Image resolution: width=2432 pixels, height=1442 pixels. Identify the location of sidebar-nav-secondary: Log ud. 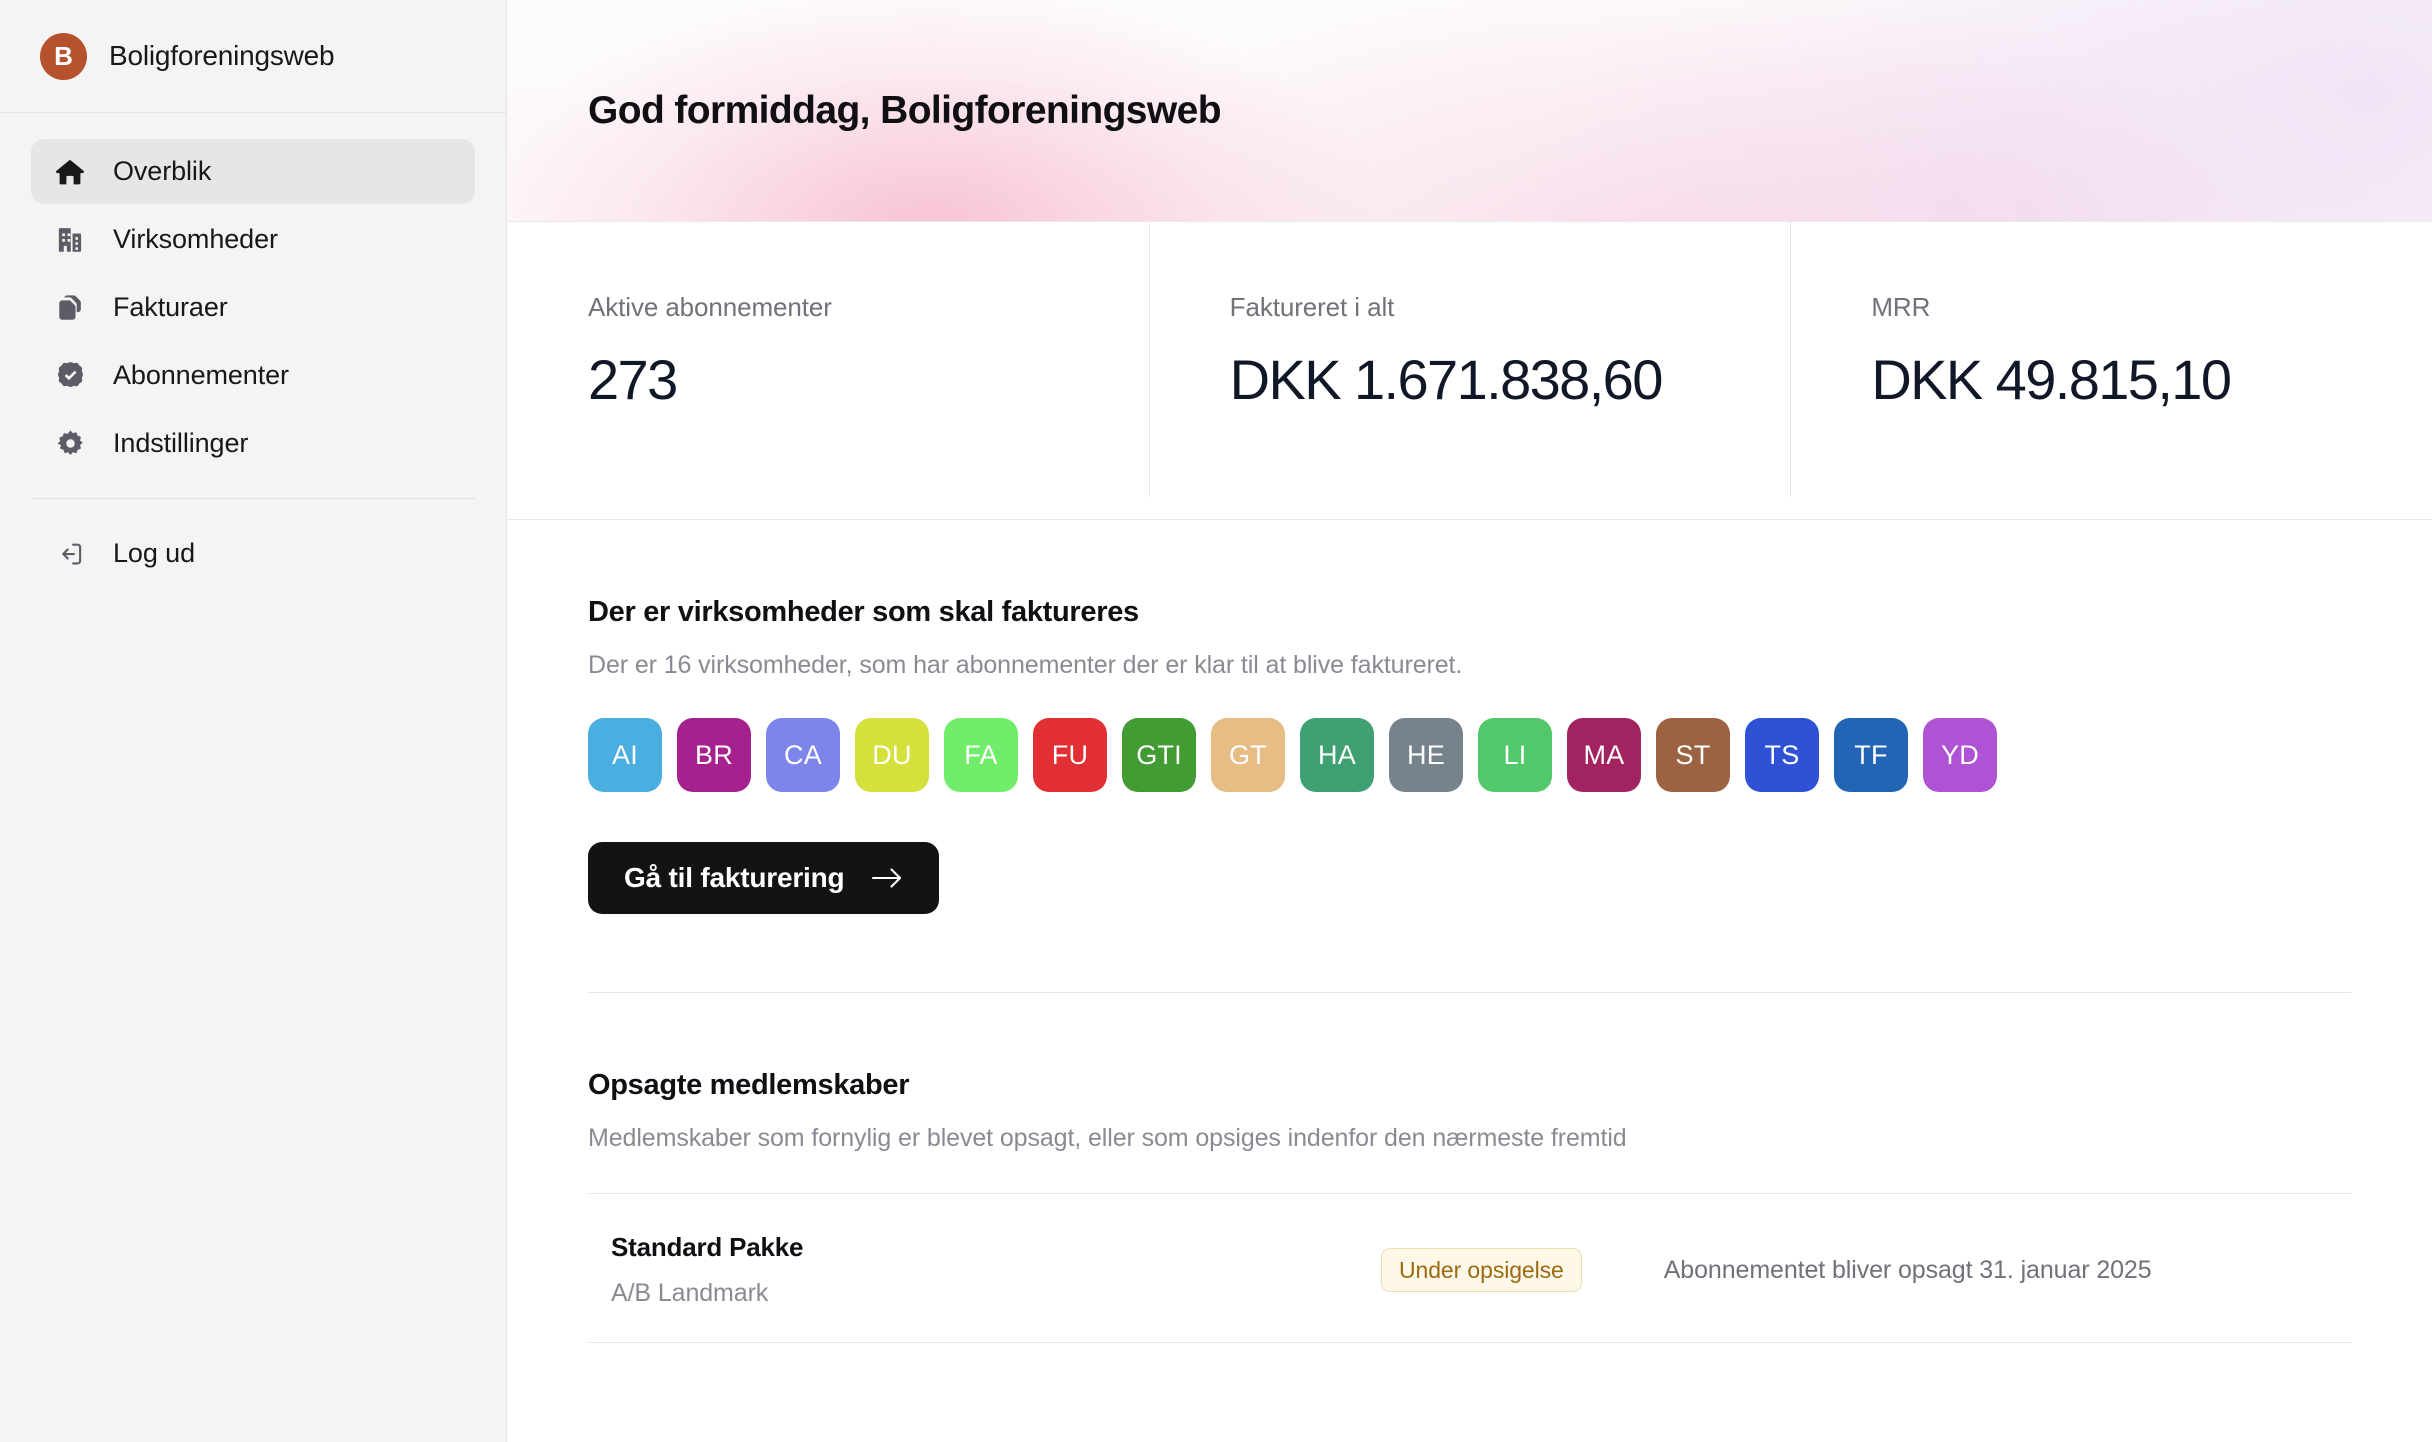
(253, 553).